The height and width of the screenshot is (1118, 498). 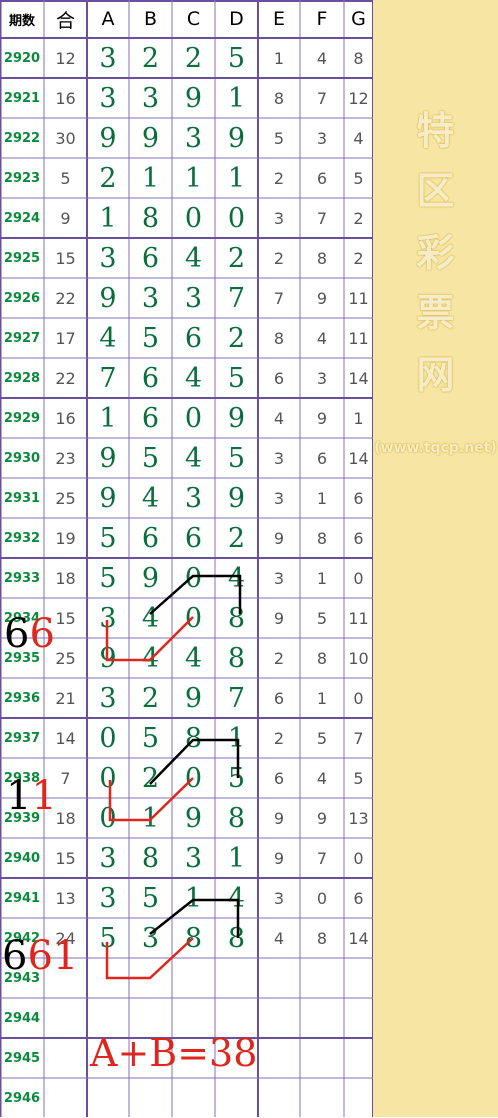 I want to click on watermark-char: 彩, so click(x=435, y=253).